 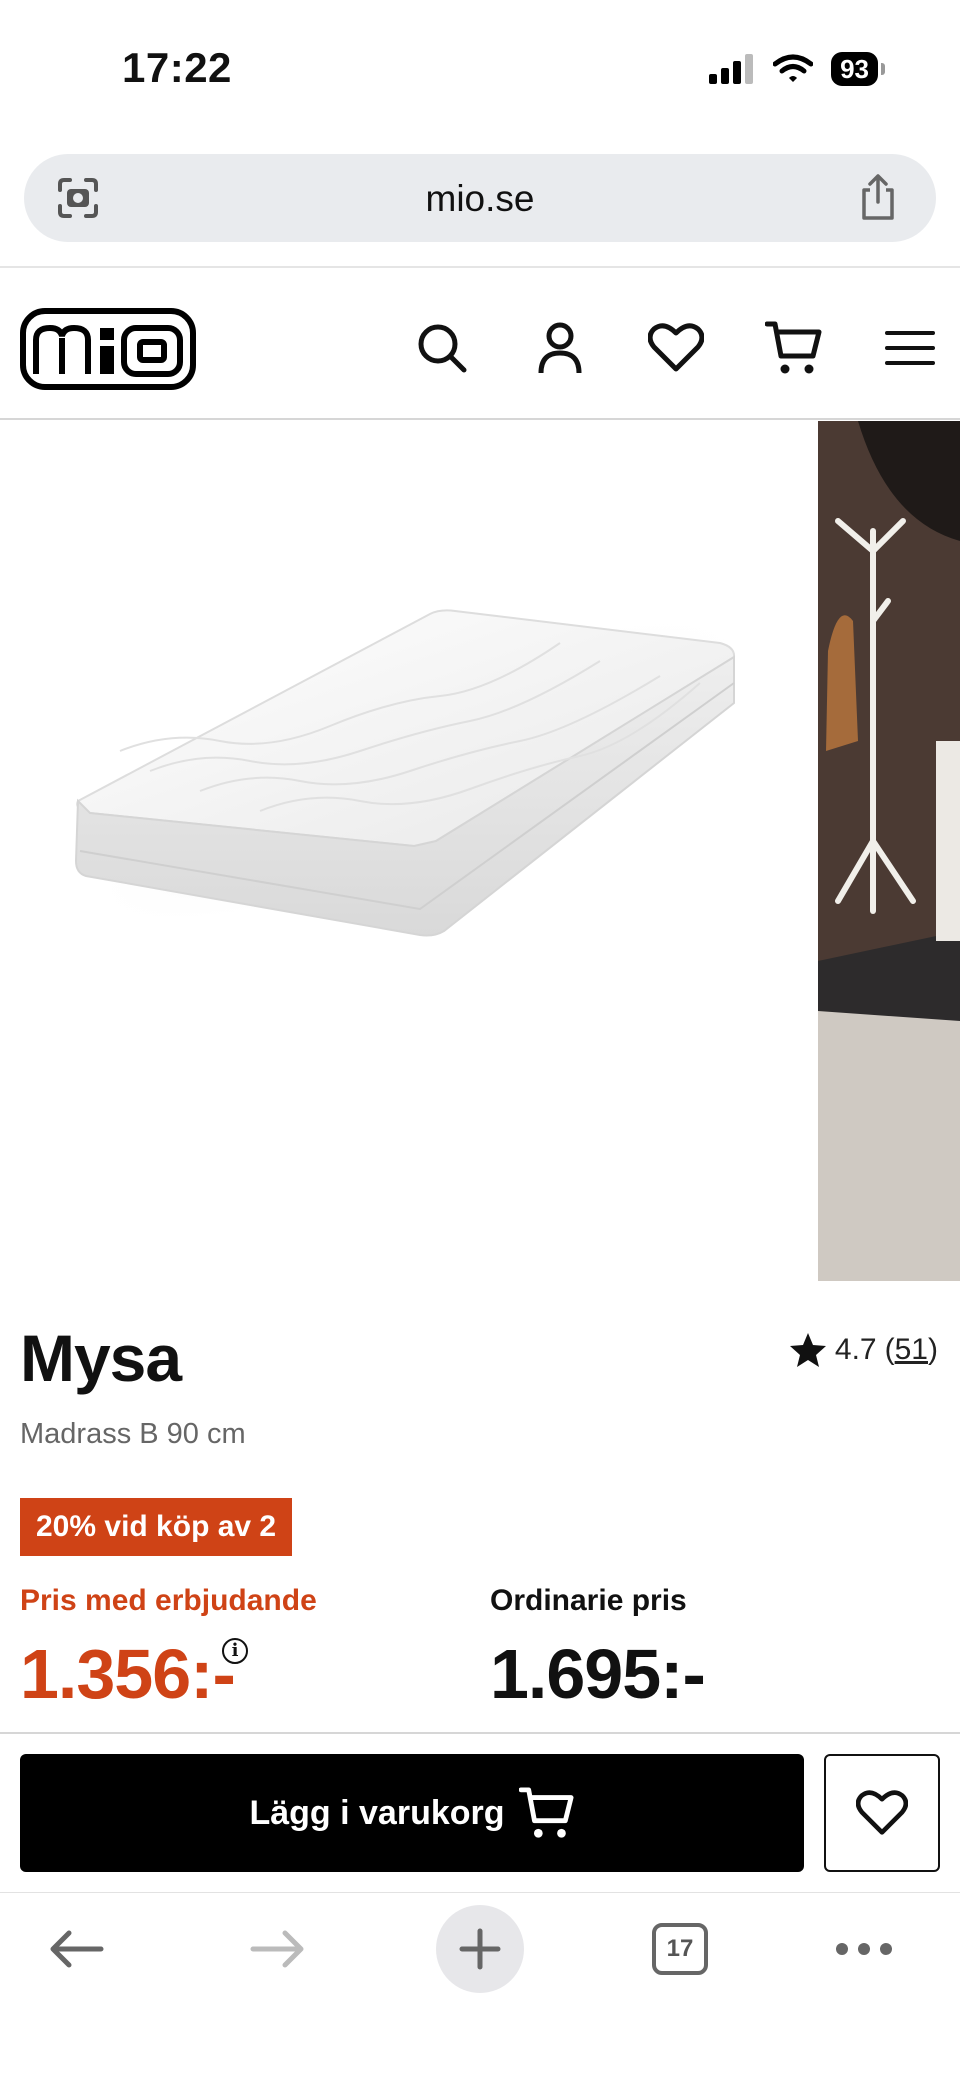 I want to click on product-rating: 4.7 (51), so click(x=863, y=1350).